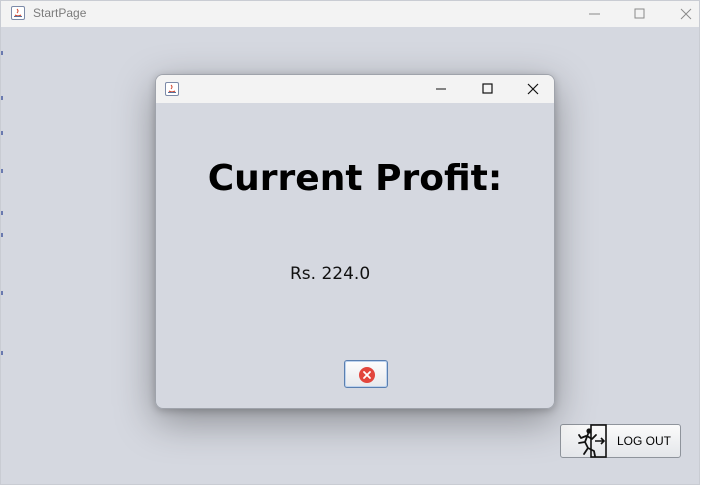 This screenshot has width=702, height=487. I want to click on close-window-button, so click(682, 14).